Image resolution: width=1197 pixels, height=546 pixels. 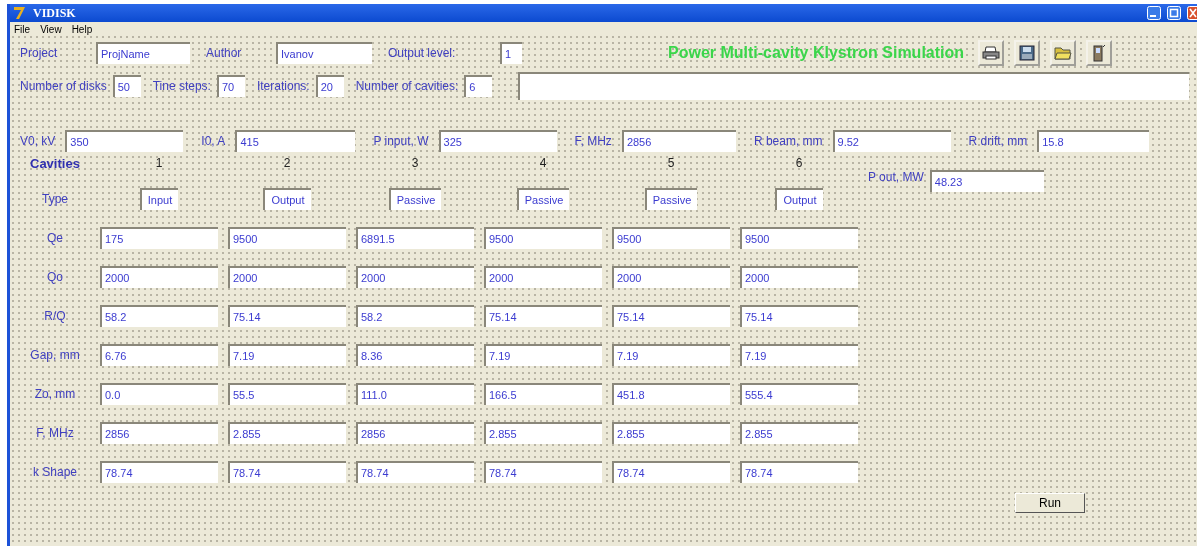 I want to click on field-label: Iterations:, so click(x=283, y=86).